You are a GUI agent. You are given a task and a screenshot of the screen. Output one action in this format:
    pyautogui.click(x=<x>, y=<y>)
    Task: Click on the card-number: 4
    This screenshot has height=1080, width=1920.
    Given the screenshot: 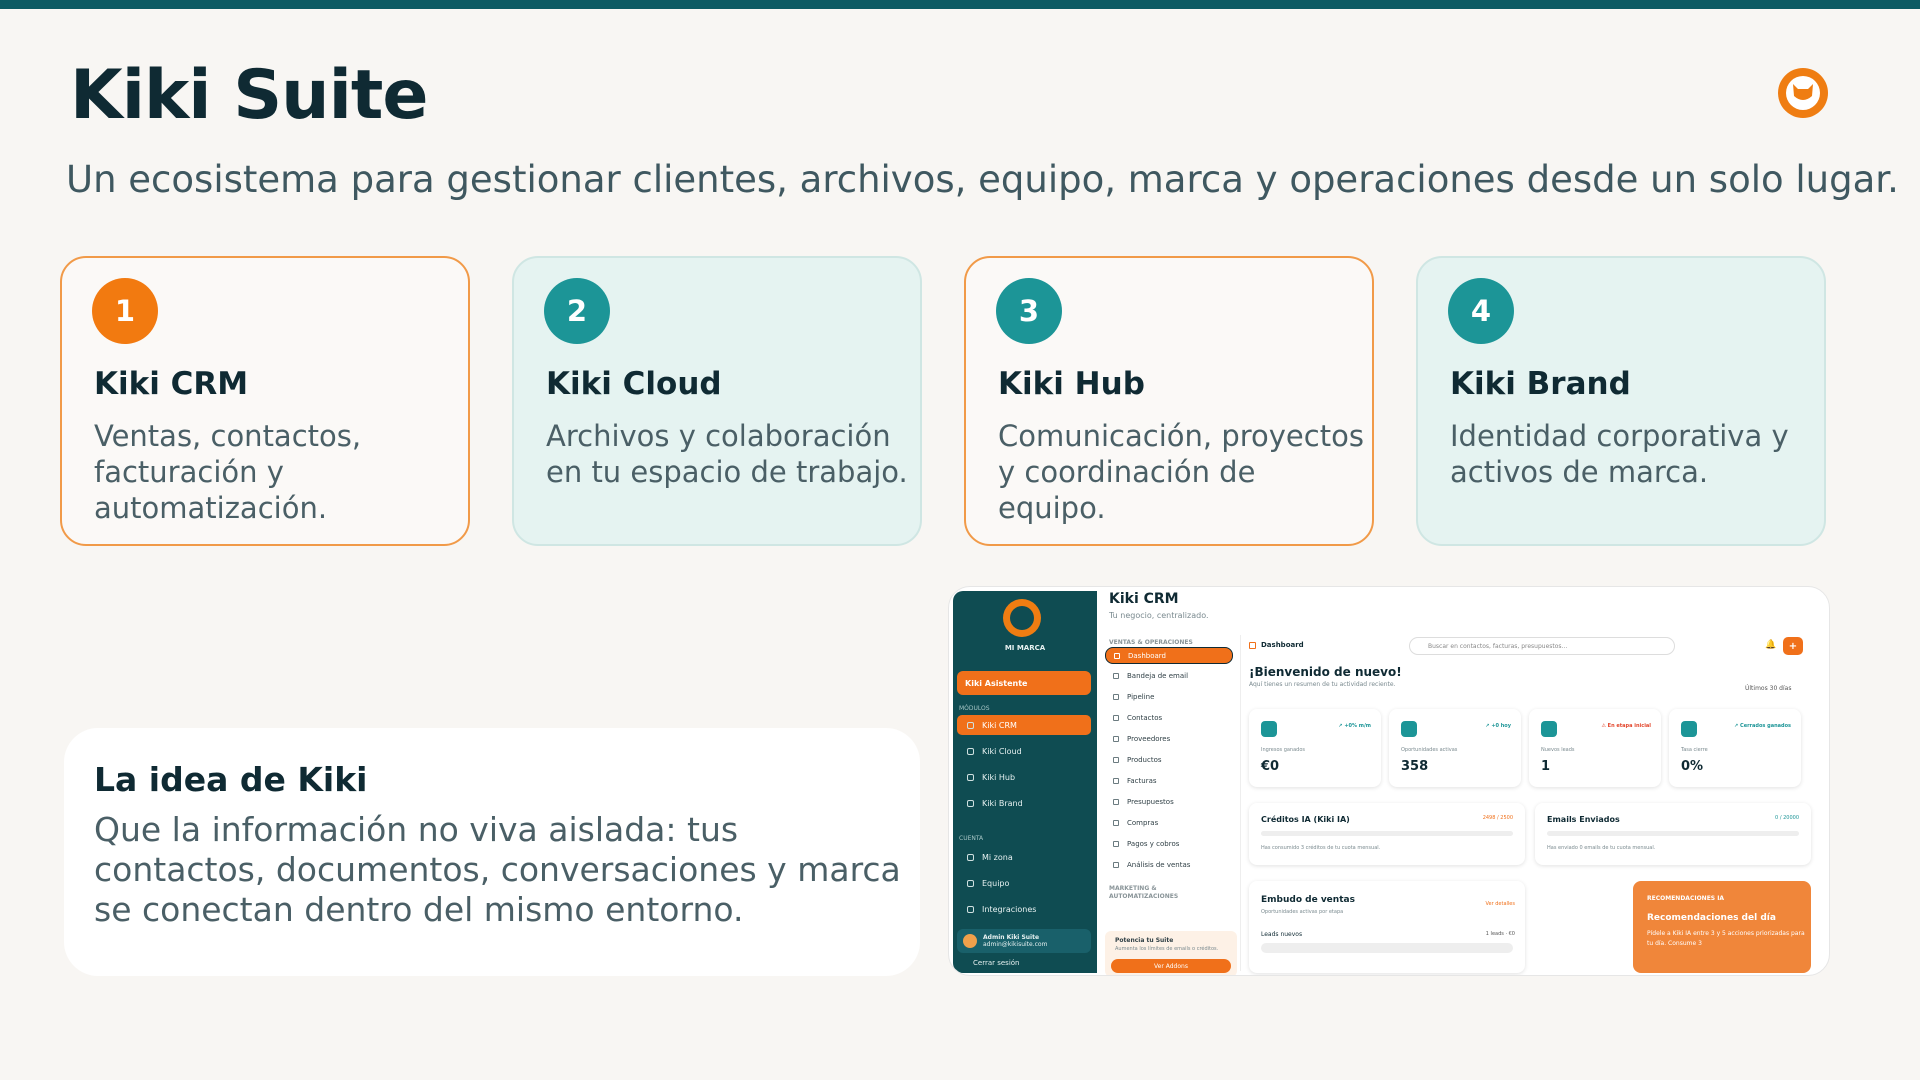 What is the action you would take?
    pyautogui.click(x=1481, y=311)
    